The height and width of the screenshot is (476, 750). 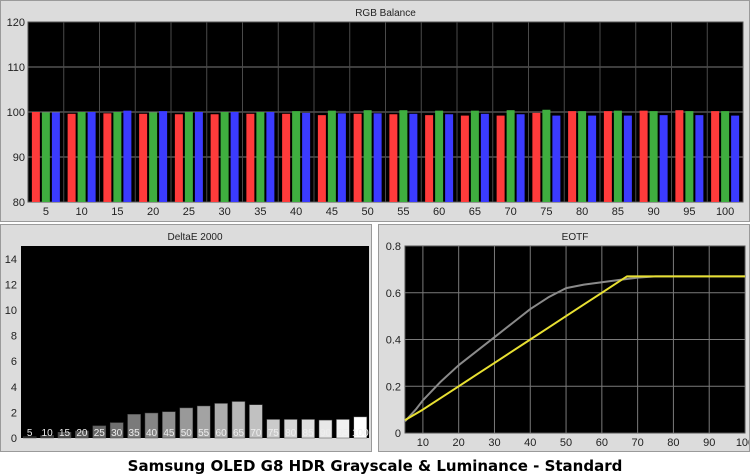 What do you see at coordinates (194, 237) in the screenshot?
I see `chart-title: DeltaE 2000` at bounding box center [194, 237].